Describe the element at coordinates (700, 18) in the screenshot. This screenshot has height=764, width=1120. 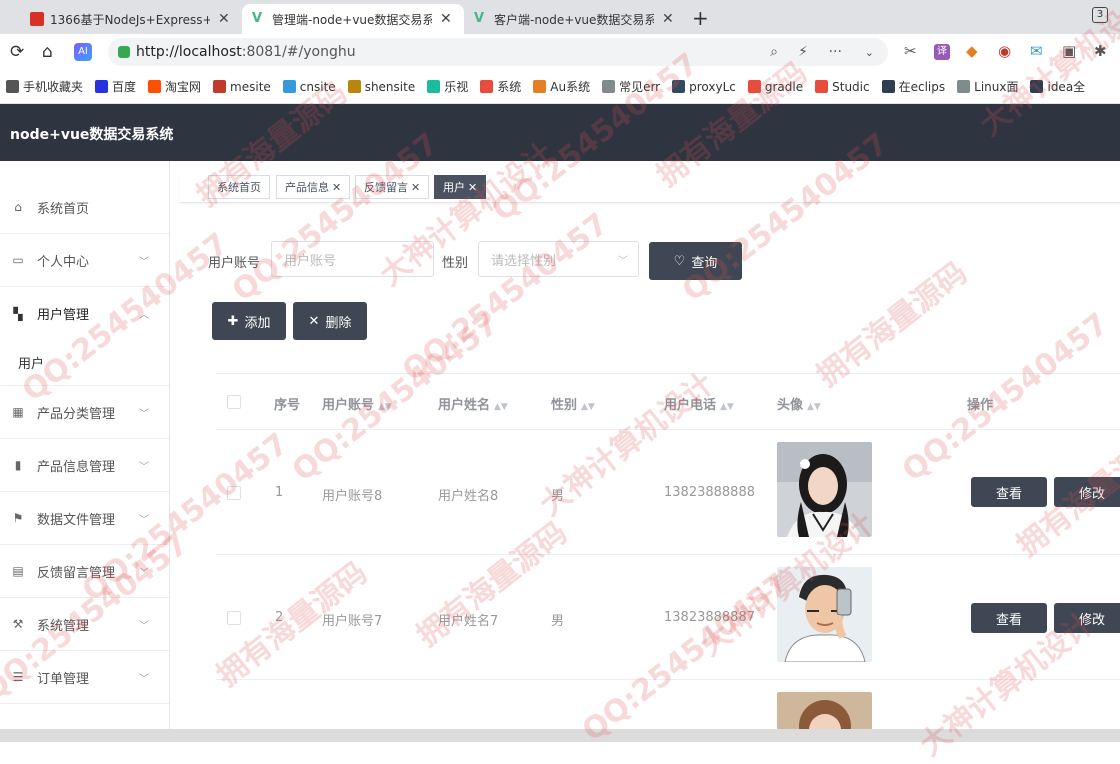
I see `new-tab-icon: +` at that location.